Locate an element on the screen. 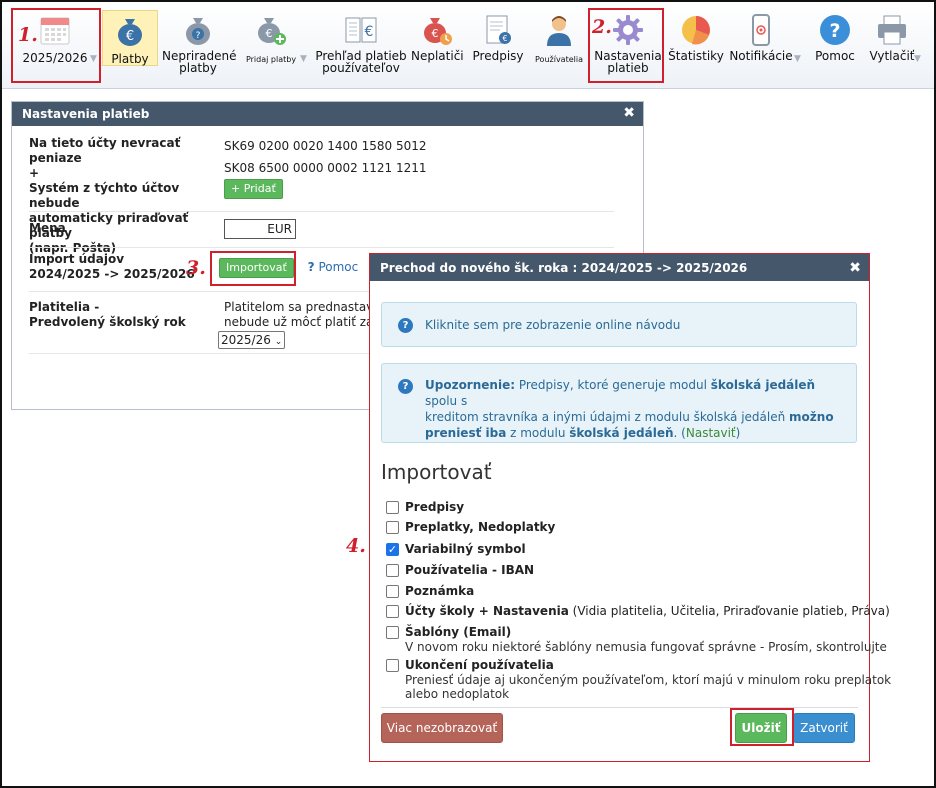 The image size is (936, 788). accounts-label-line: Na tieto účty nevracať peniaze is located at coordinates (105, 150).